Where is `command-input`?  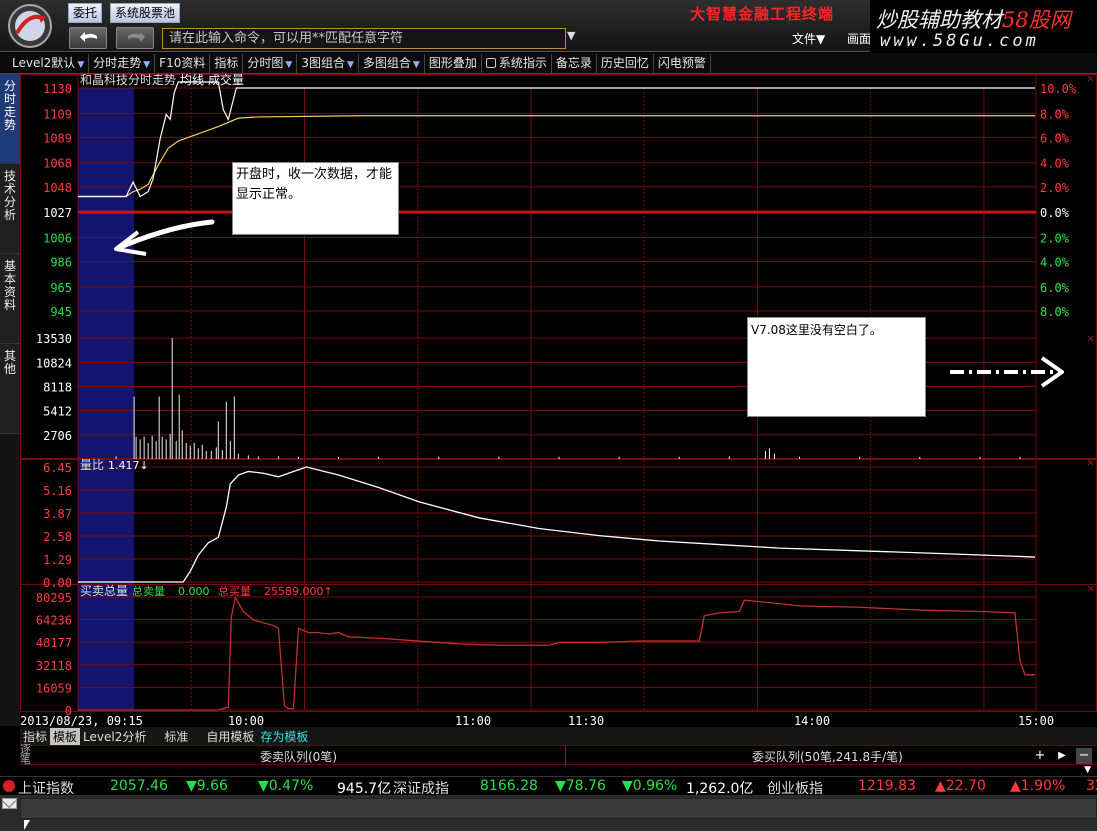 command-input is located at coordinates (364, 38).